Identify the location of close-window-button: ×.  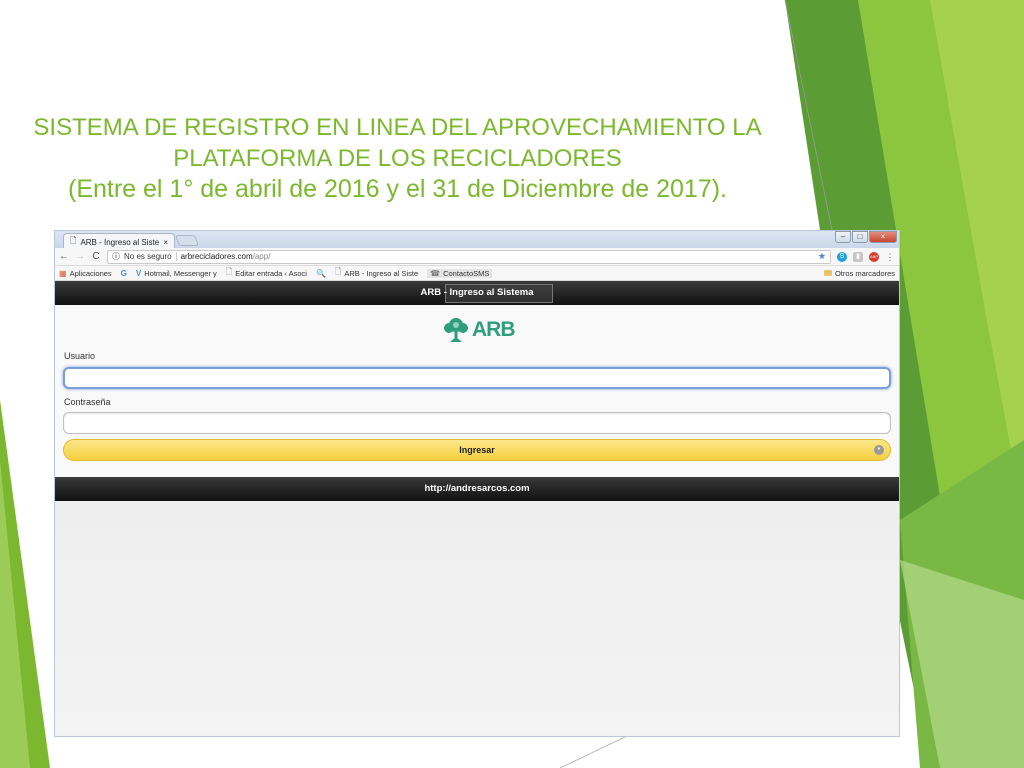
(883, 237).